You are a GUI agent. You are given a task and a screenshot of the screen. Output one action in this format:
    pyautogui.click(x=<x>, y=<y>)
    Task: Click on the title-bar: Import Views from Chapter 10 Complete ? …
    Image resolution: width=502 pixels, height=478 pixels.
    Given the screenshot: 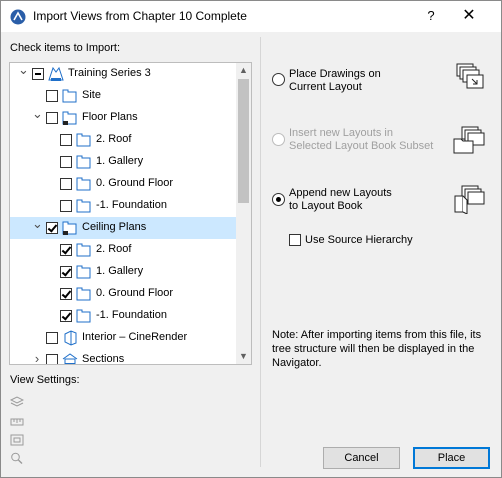 What is the action you would take?
    pyautogui.click(x=251, y=16)
    